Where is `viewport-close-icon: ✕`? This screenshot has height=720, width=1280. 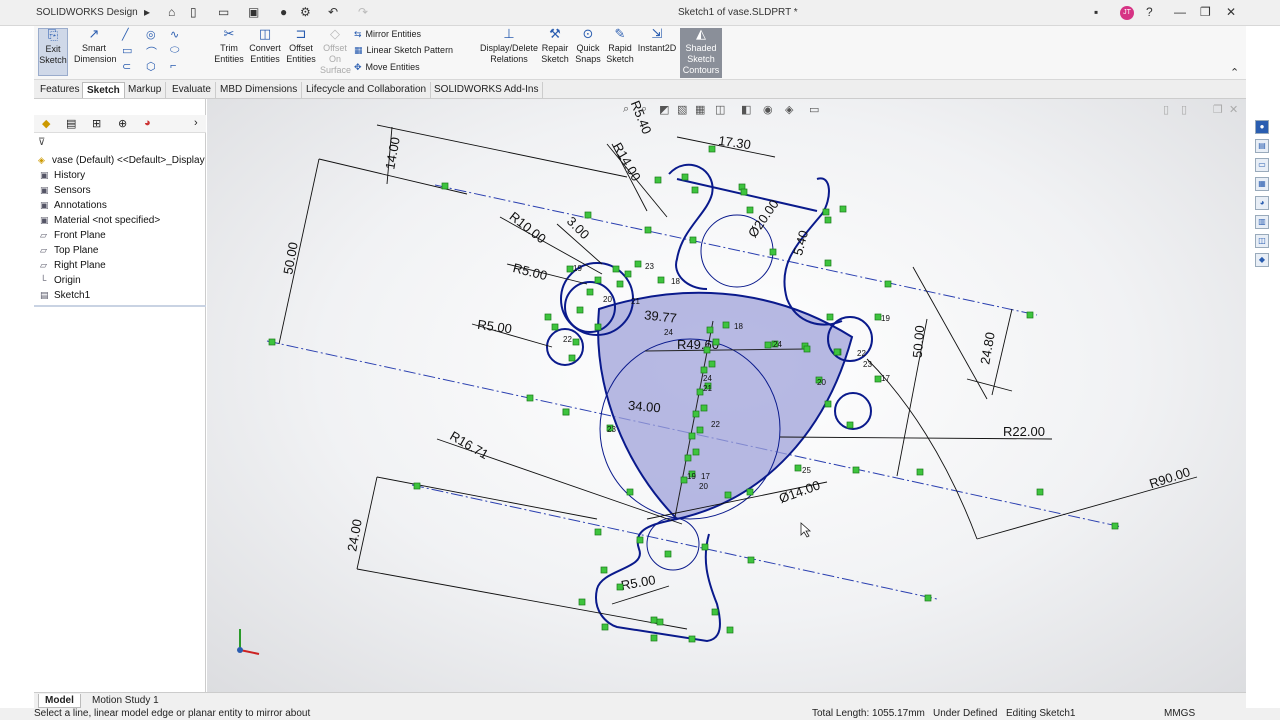 viewport-close-icon: ✕ is located at coordinates (1233, 109).